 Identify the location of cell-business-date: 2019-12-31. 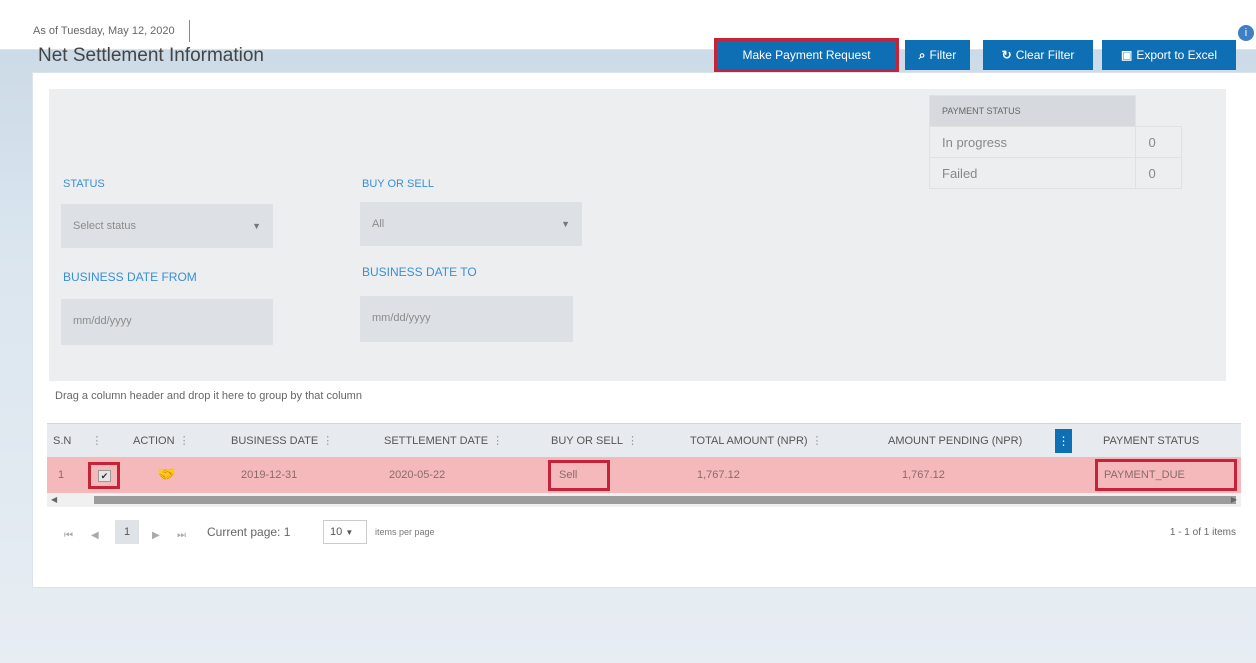
(269, 475).